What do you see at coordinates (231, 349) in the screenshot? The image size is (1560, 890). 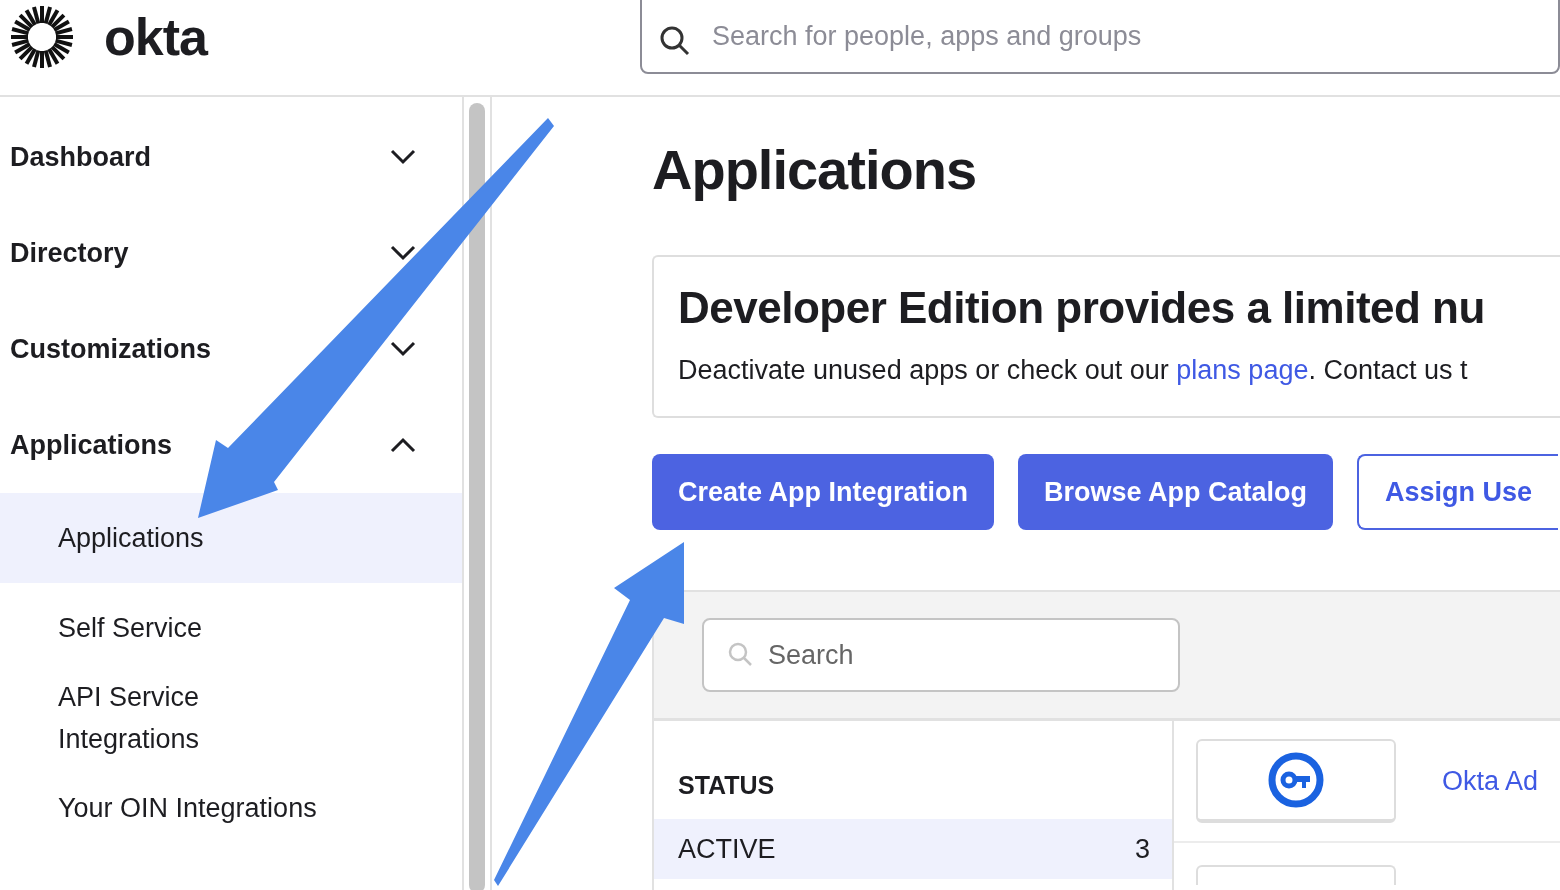 I see `sidebar-item: Customizations` at bounding box center [231, 349].